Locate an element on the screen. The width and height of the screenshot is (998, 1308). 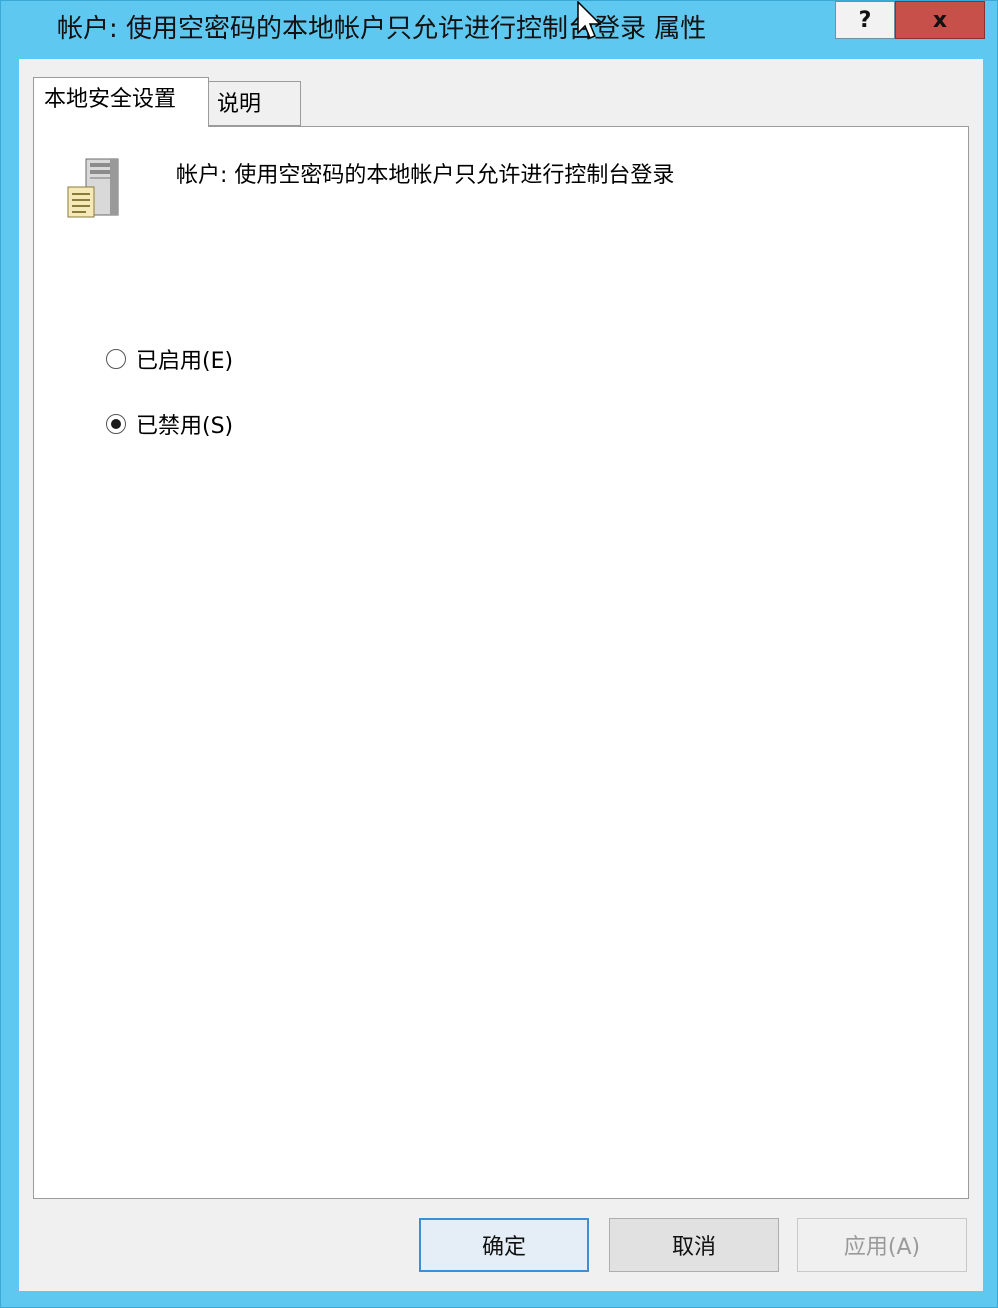
radio-selected-dot is located at coordinates (116, 424).